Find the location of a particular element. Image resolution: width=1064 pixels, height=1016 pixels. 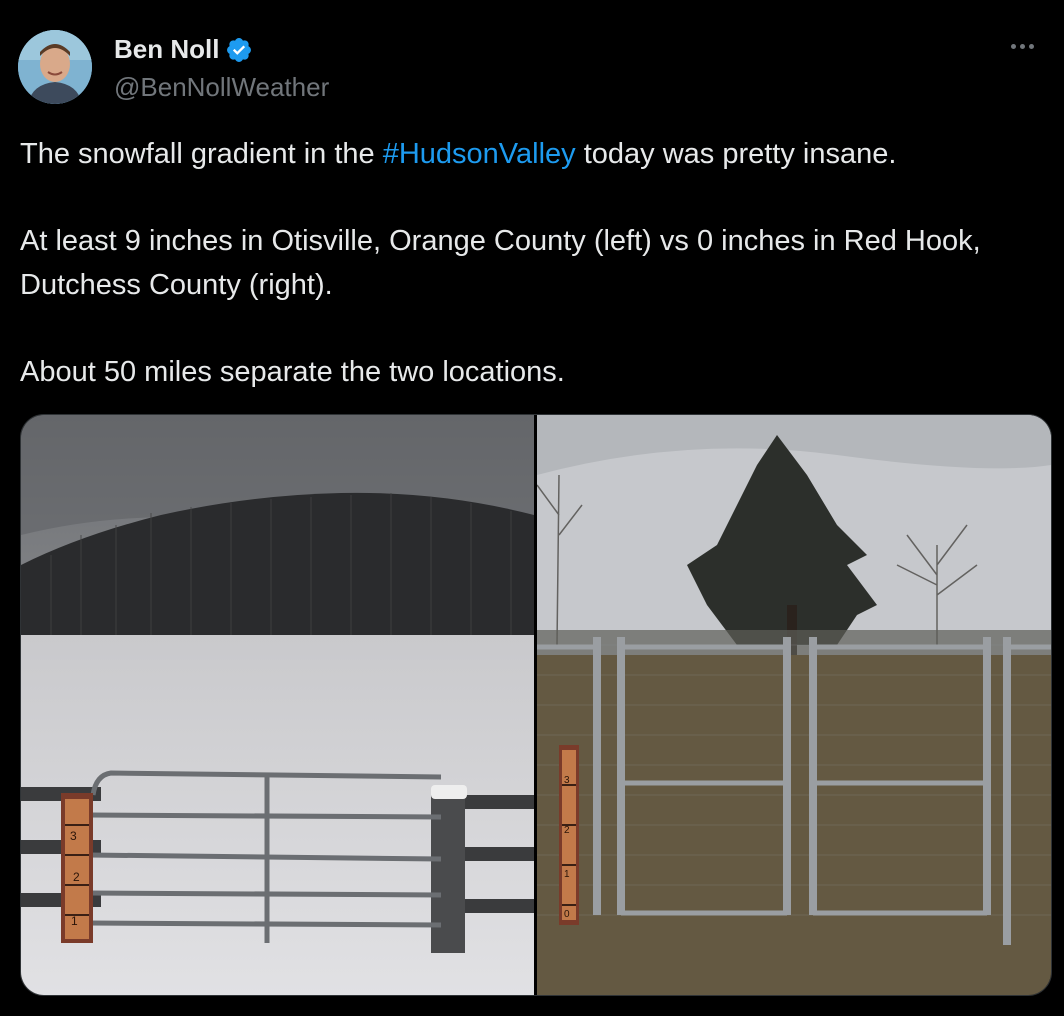

hashtag-link: #HudsonValley is located at coordinates (479, 154).